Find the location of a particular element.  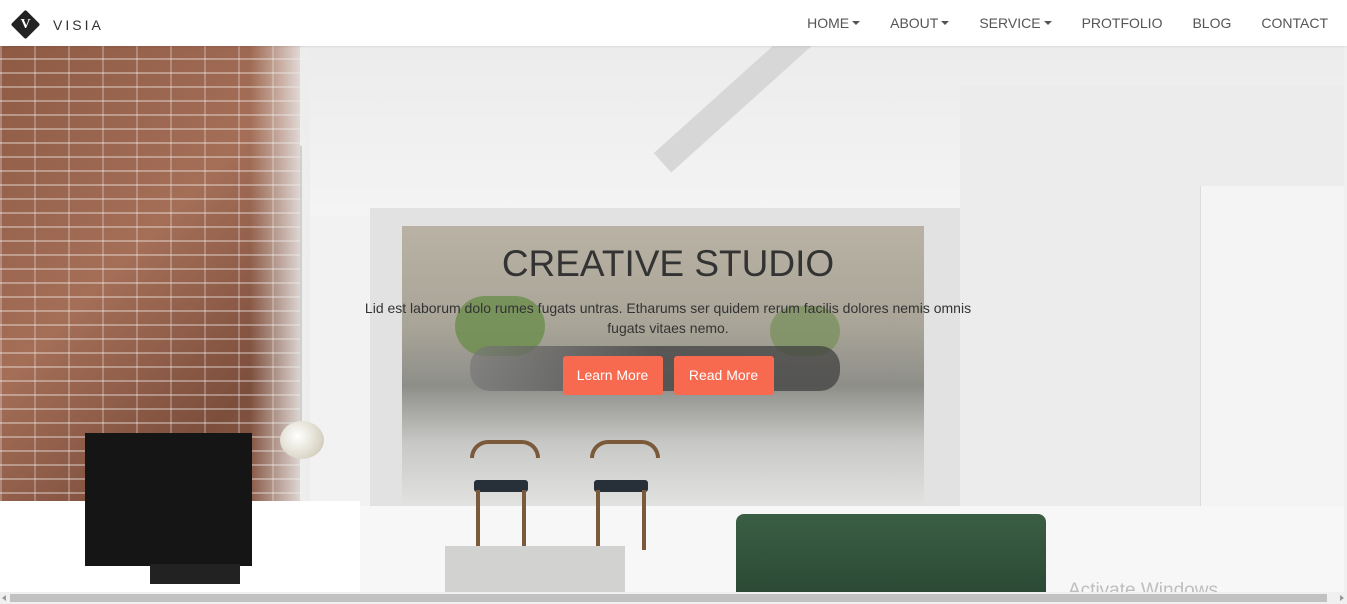

hero-tv-base is located at coordinates (195, 574).